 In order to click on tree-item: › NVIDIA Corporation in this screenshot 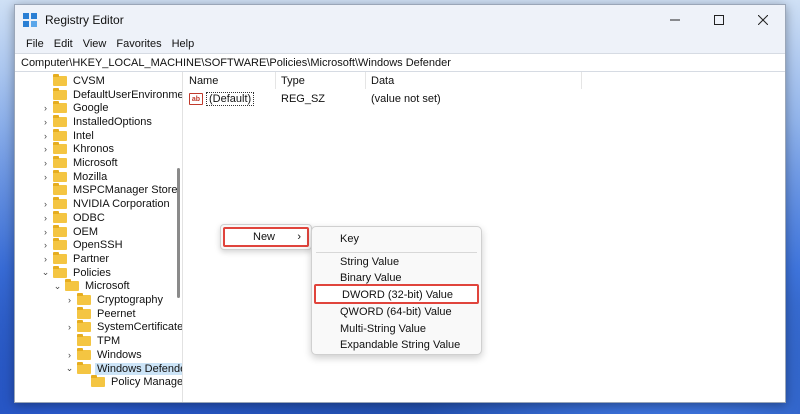, I will do `click(106, 204)`.